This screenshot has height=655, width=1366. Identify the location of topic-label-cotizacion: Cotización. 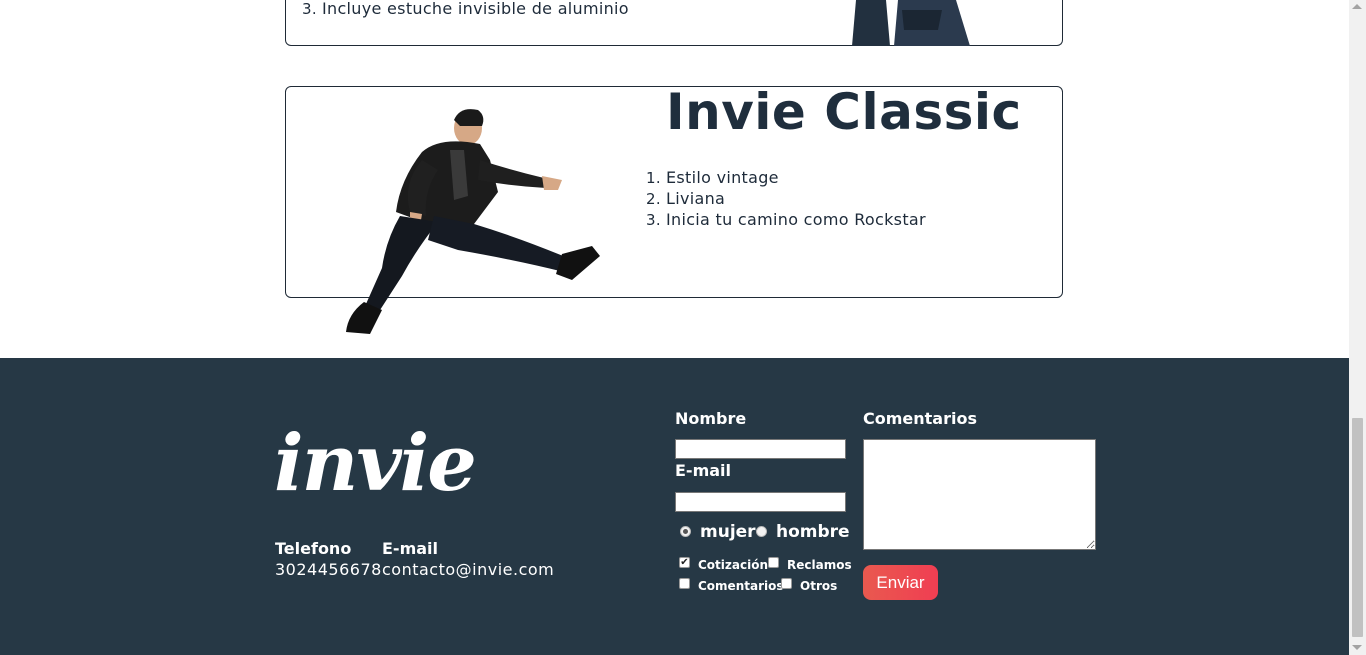
(733, 565).